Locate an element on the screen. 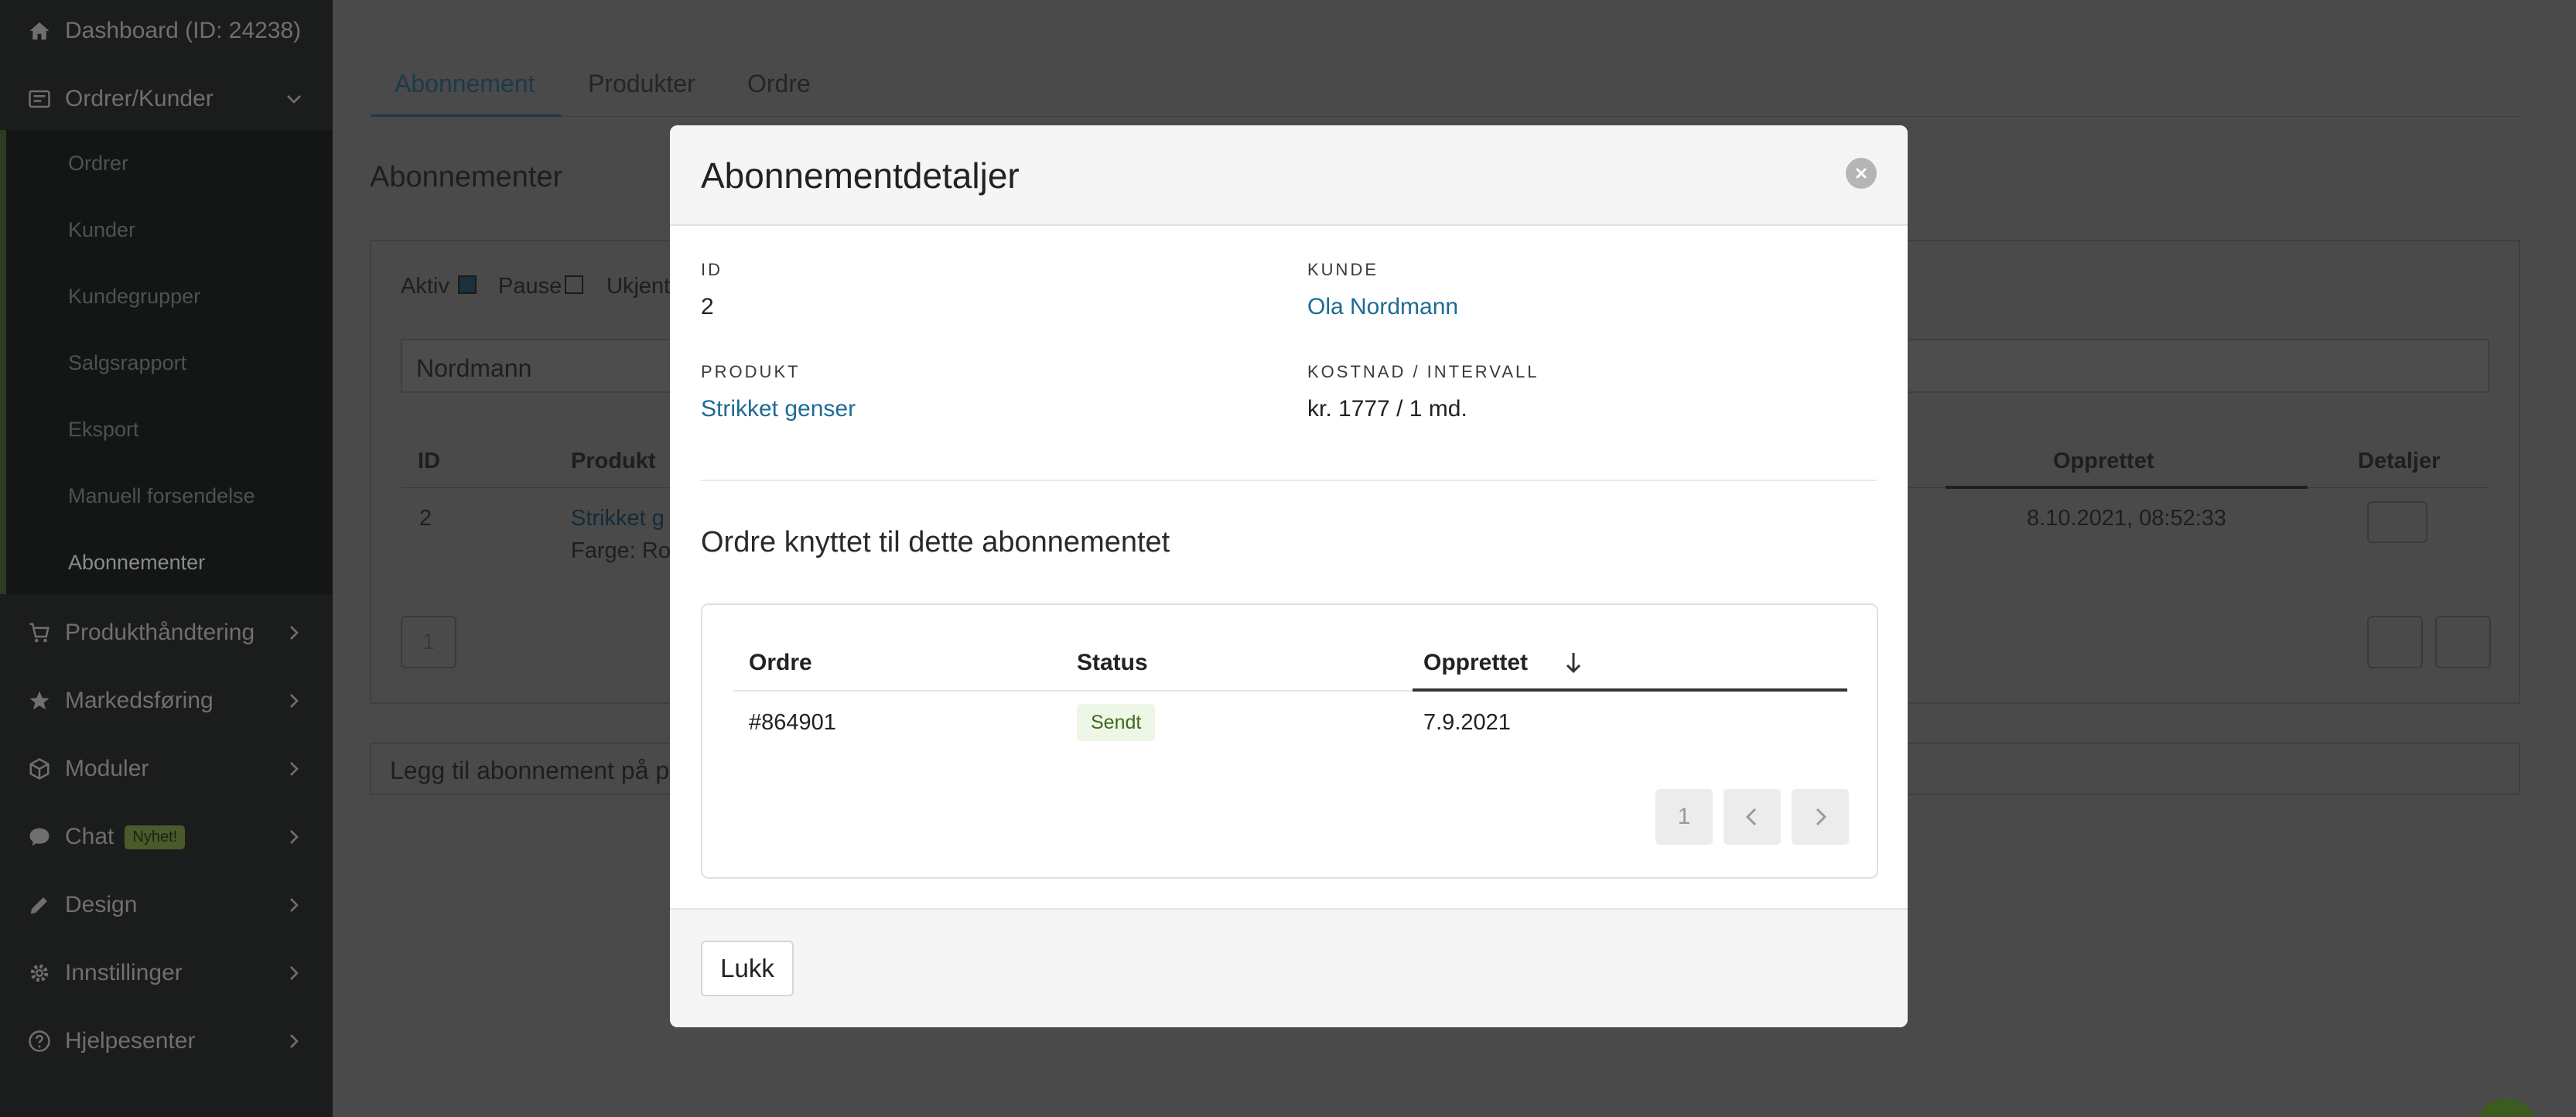 The height and width of the screenshot is (1117, 2576). row-id: 2 is located at coordinates (426, 518).